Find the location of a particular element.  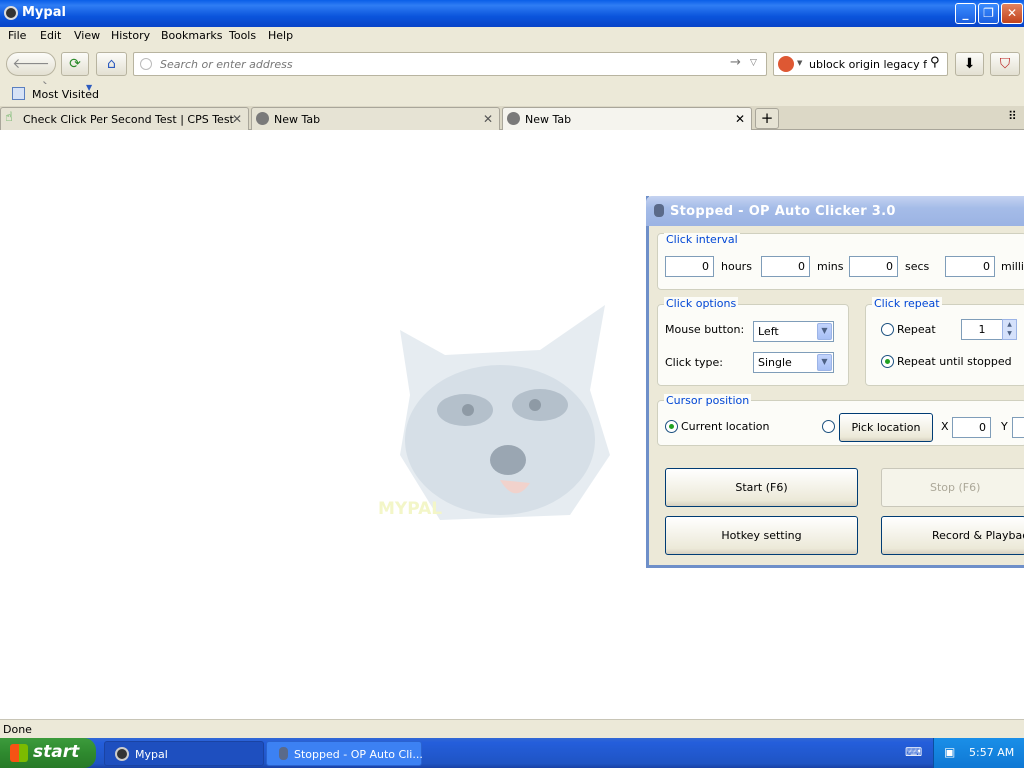

search-magnifier-icon: ⚲ is located at coordinates (935, 62).